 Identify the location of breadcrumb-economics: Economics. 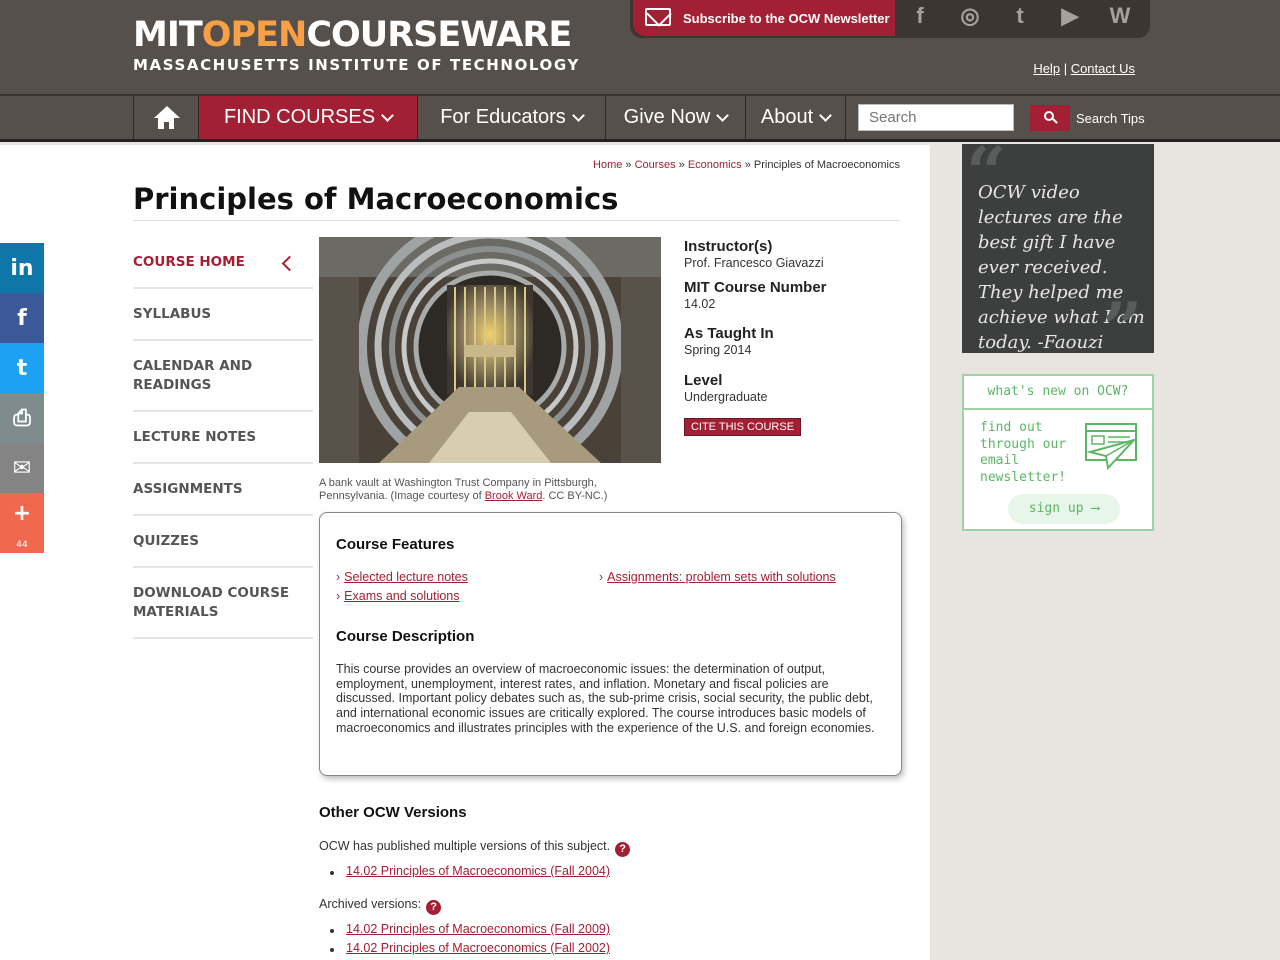
(715, 165).